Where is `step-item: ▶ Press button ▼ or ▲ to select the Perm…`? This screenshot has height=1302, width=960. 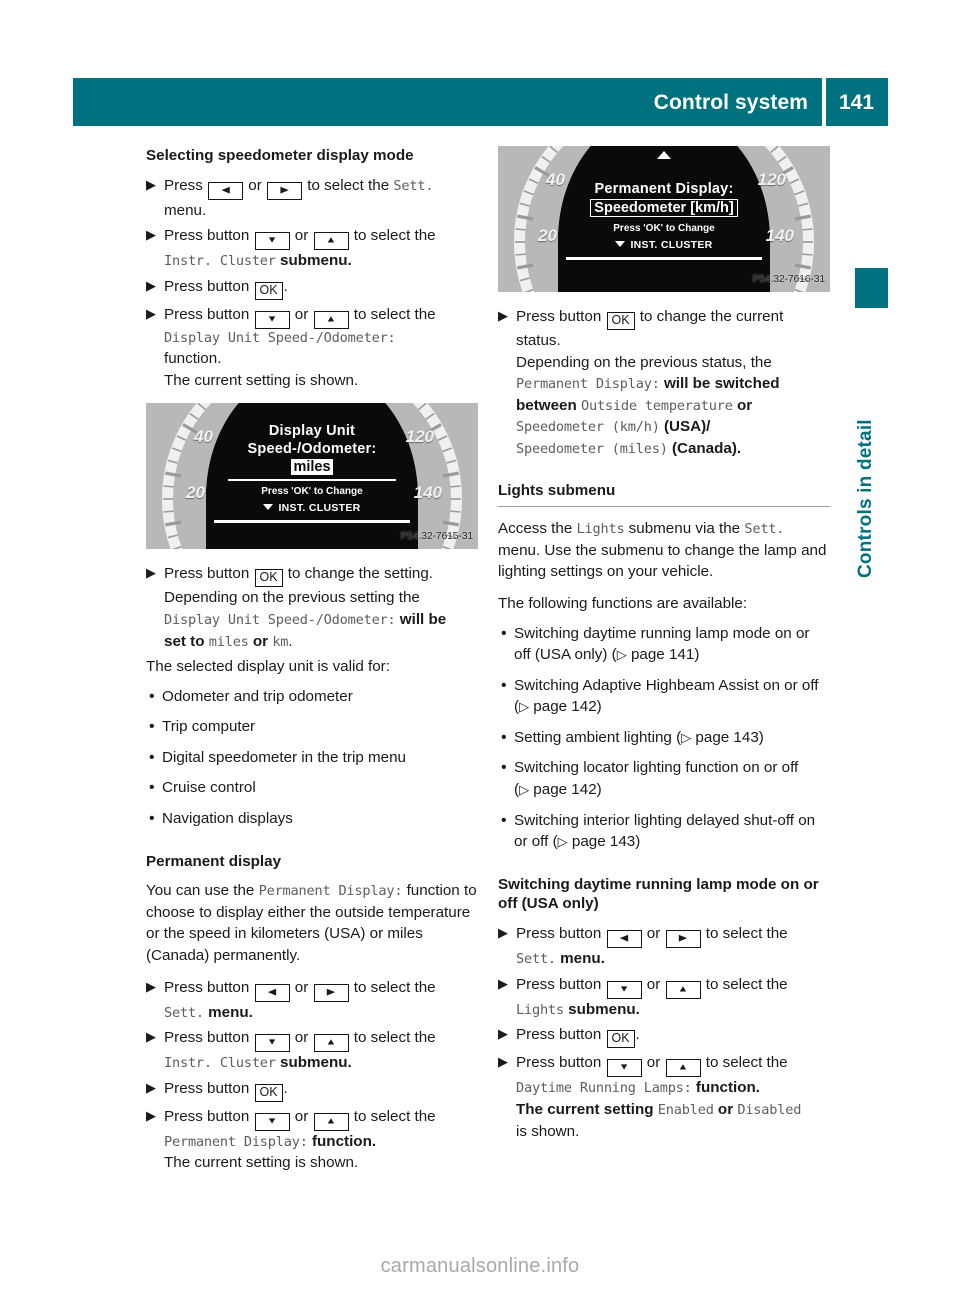
step-item: ▶ Press button ▼ or ▲ to select the Perm… is located at coordinates (312, 1140).